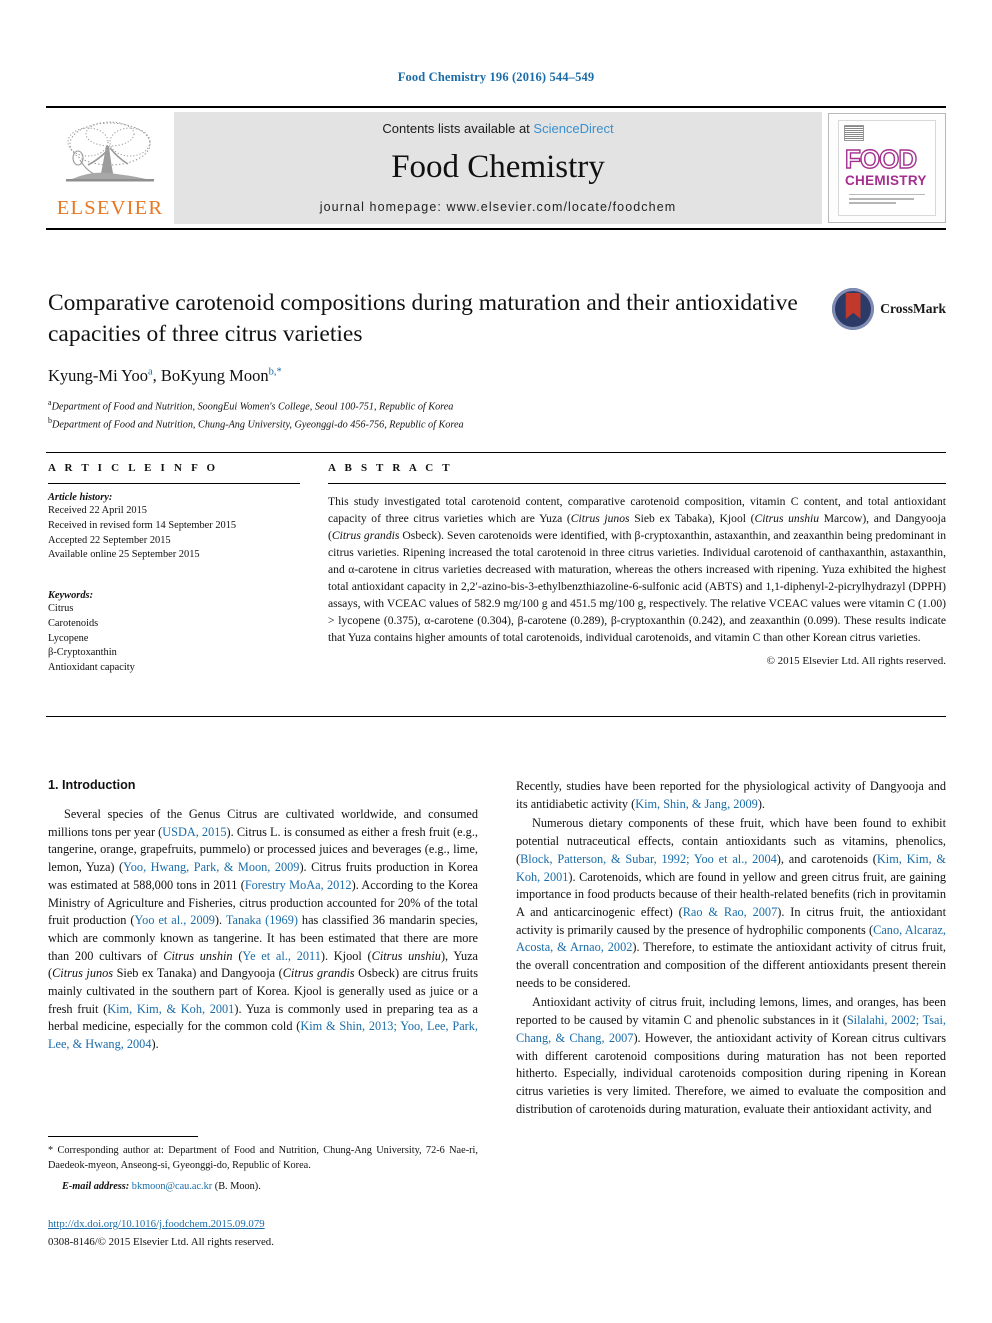 The width and height of the screenshot is (992, 1323). What do you see at coordinates (110, 151) in the screenshot?
I see `elsevier-tree-icon` at bounding box center [110, 151].